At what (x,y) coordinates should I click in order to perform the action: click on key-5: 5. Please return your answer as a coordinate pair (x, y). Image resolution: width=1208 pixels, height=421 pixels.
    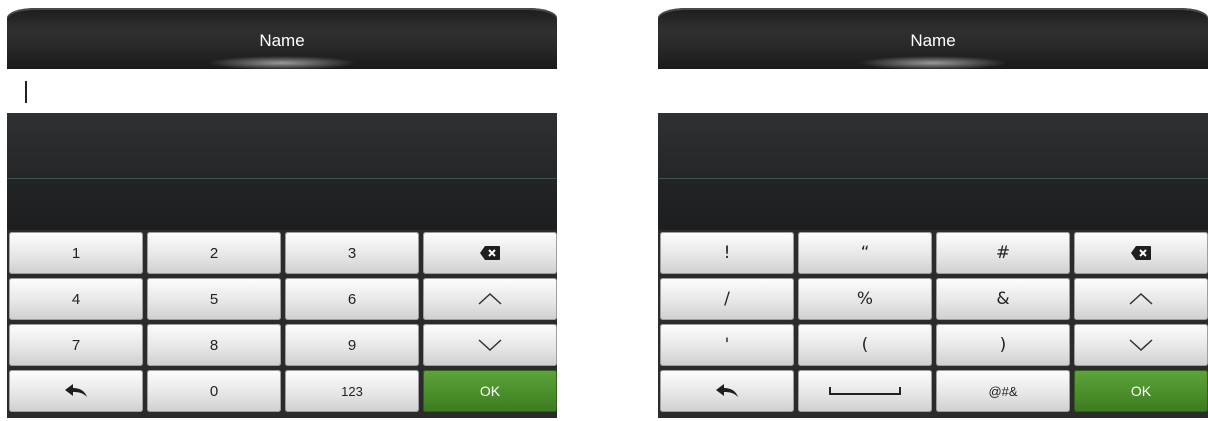
    Looking at the image, I should click on (214, 299).